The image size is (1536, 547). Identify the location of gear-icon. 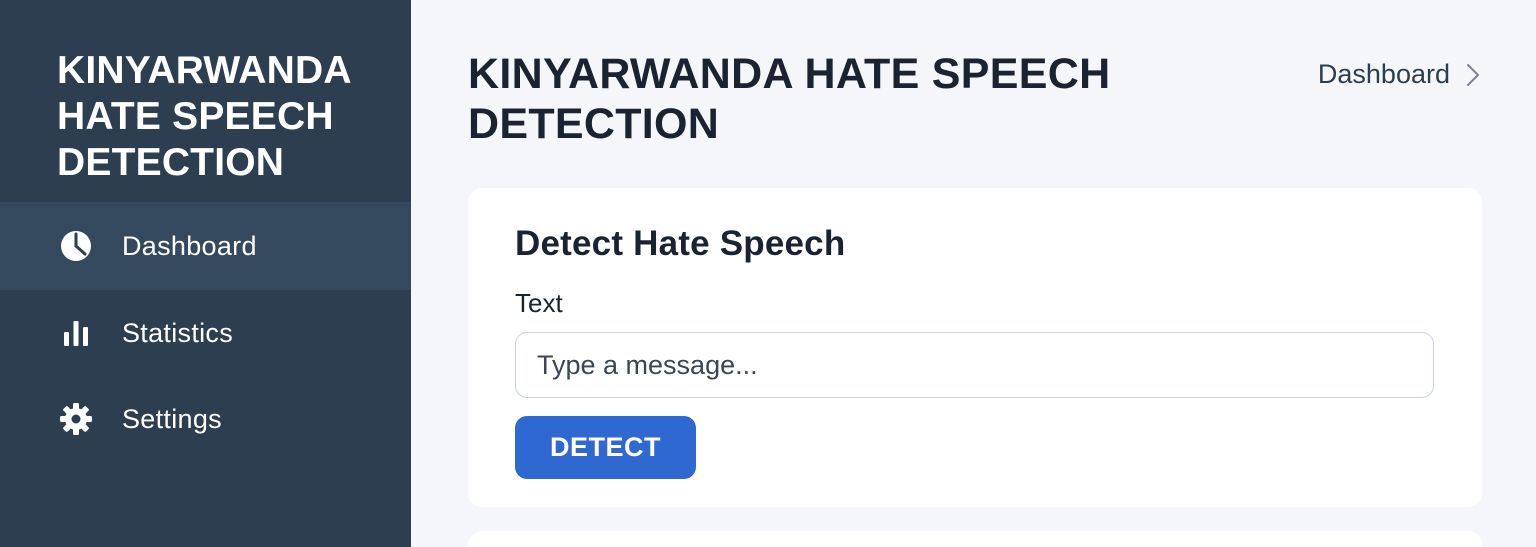
(76, 419).